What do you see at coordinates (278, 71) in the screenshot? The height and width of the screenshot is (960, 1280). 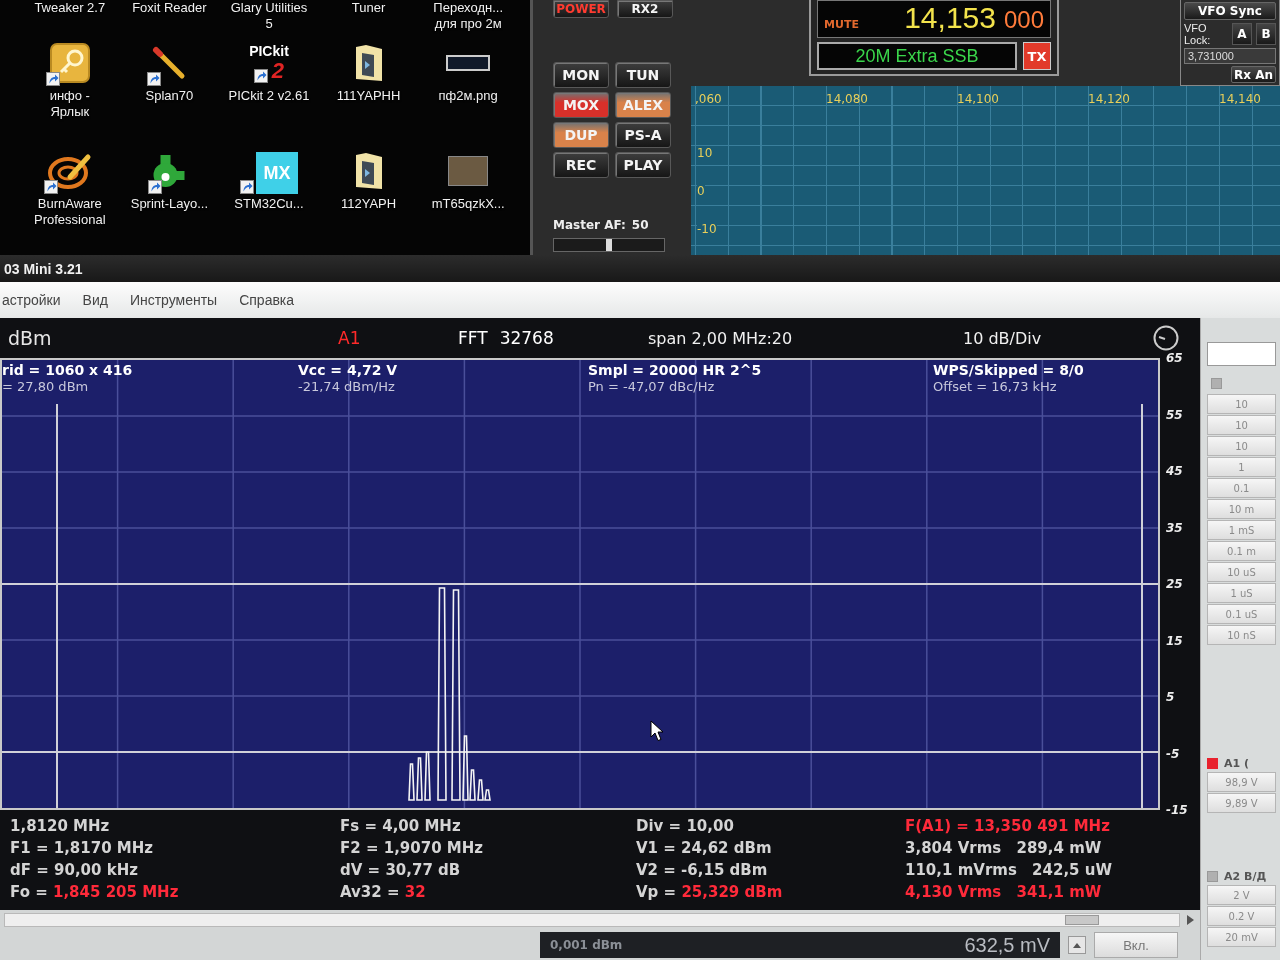 I see `logo-digit: 2` at bounding box center [278, 71].